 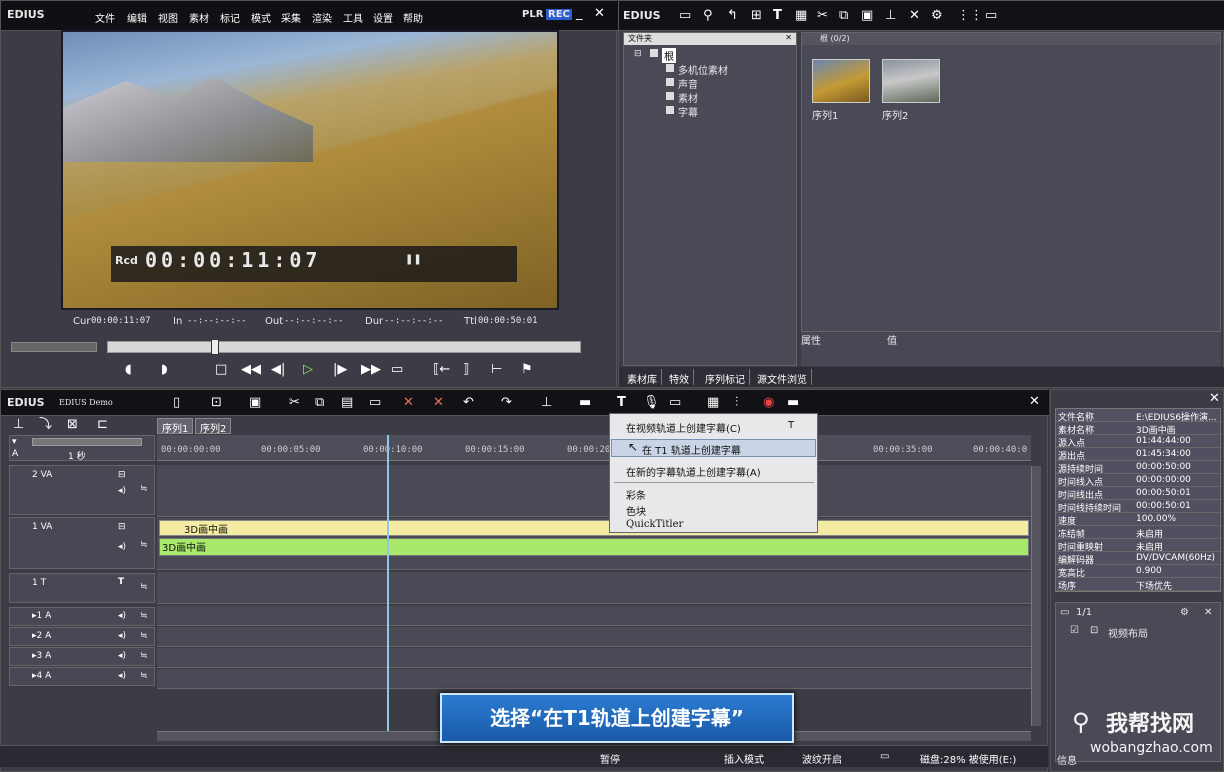 I want to click on track-lane-1va: 3D画中画 3D画中画, so click(x=594, y=544).